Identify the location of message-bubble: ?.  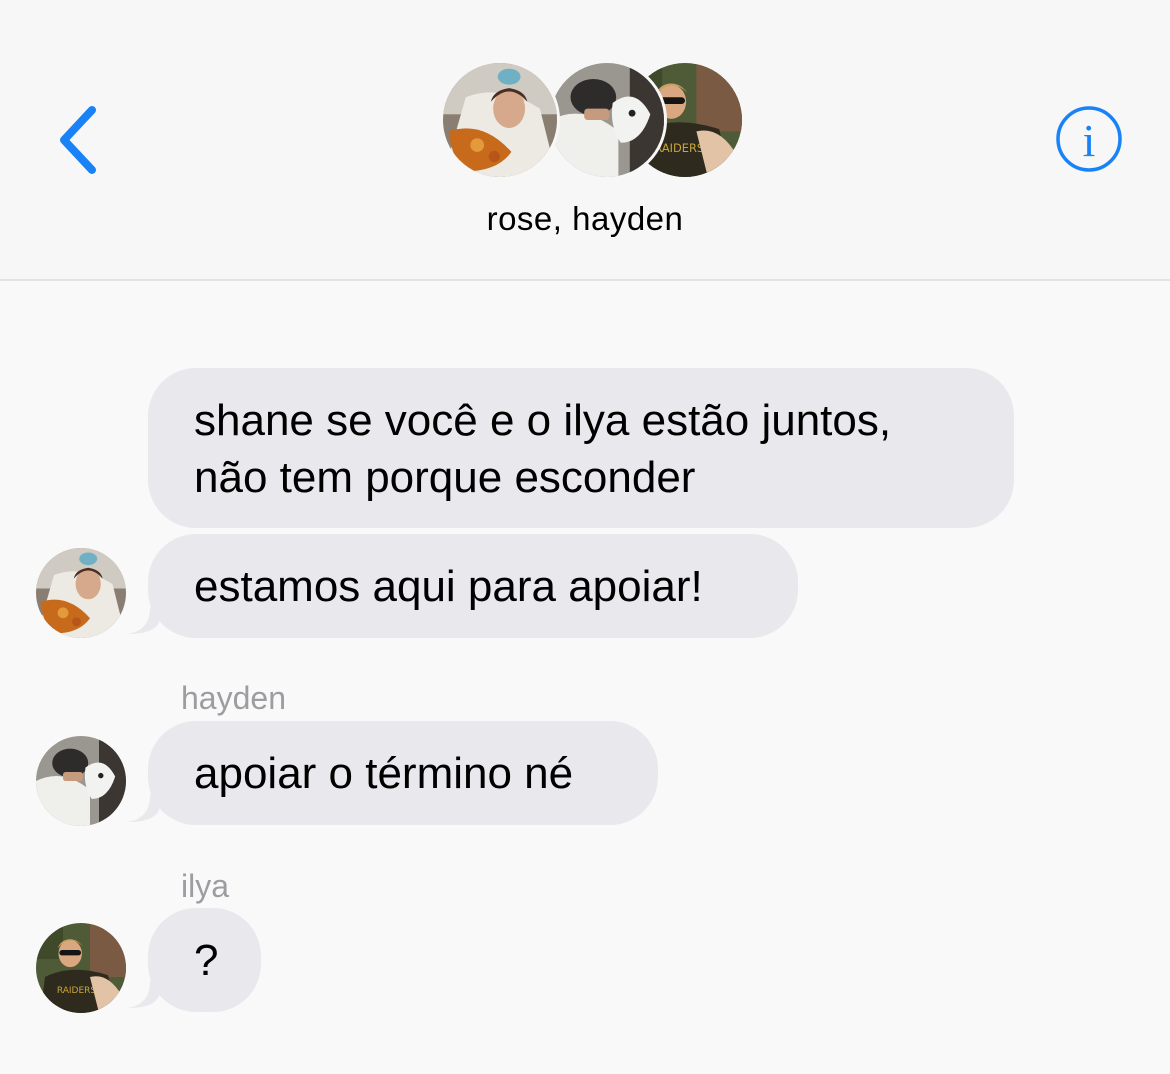
(204, 960).